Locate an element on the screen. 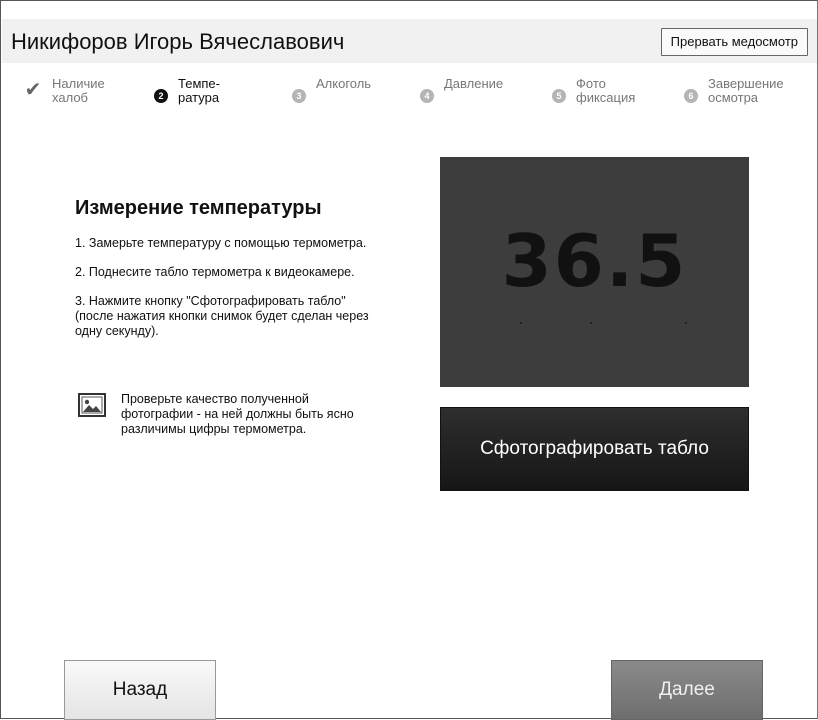 This screenshot has width=818, height=720. step-label: Алкоголь is located at coordinates (344, 83).